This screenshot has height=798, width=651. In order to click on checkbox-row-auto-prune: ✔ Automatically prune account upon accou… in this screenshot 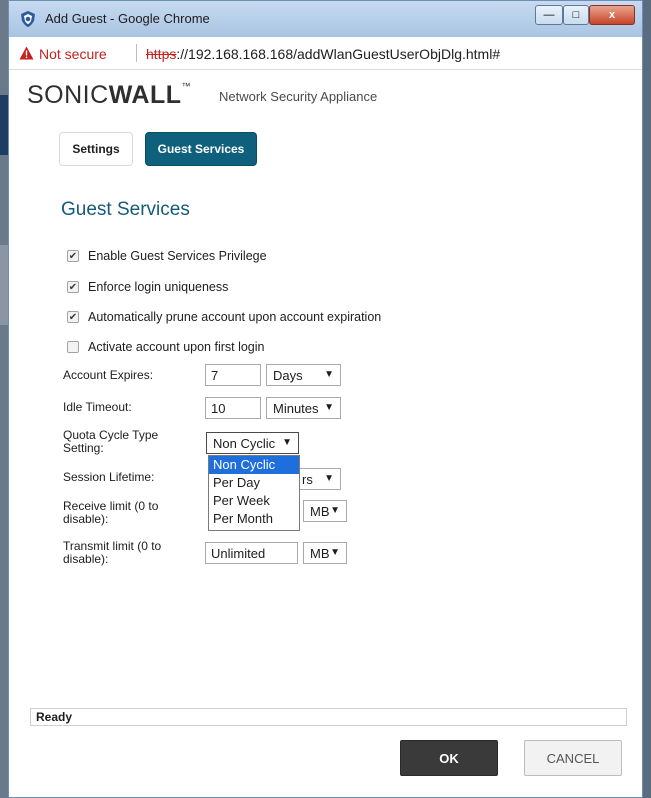, I will do `click(224, 317)`.